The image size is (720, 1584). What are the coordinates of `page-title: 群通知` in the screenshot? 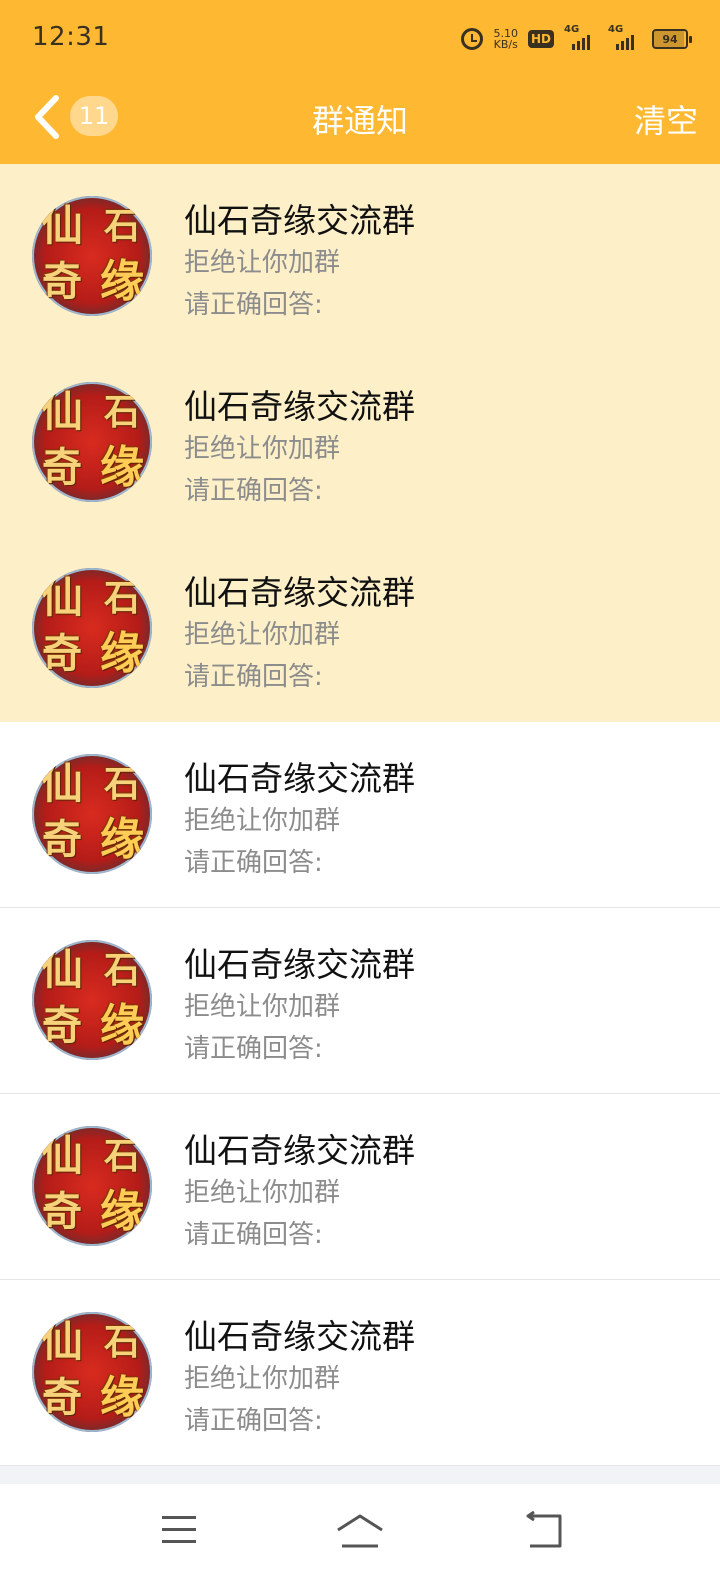 It's located at (359, 121).